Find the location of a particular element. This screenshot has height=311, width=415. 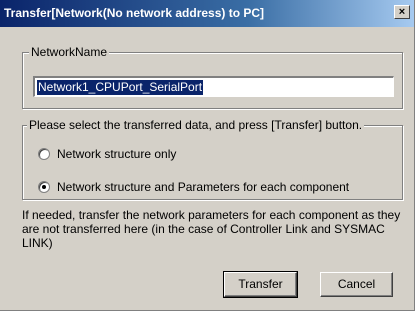

radio-network-structure-only: Network structure only is located at coordinates (208, 154).